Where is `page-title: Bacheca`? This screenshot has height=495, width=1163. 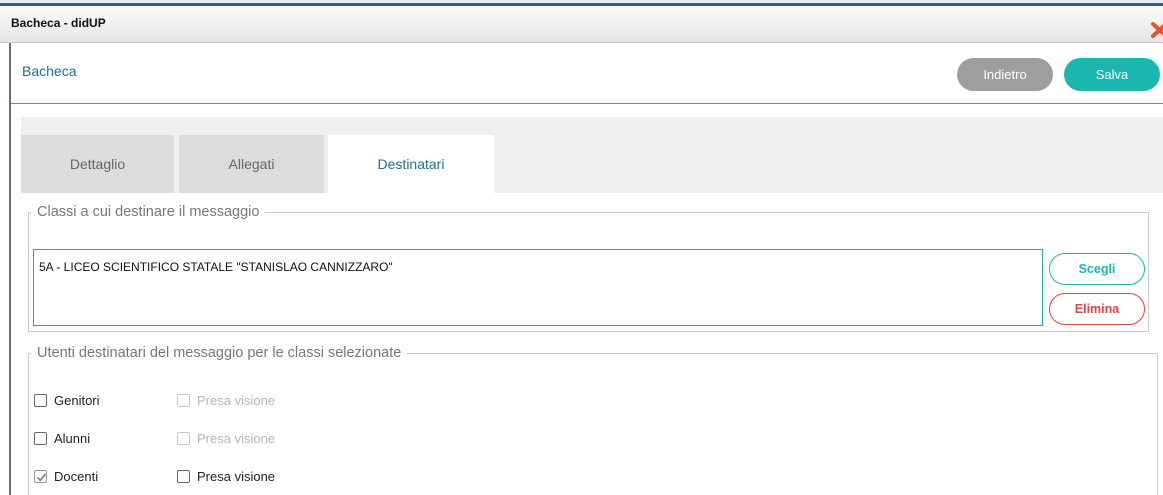 page-title: Bacheca is located at coordinates (49, 71).